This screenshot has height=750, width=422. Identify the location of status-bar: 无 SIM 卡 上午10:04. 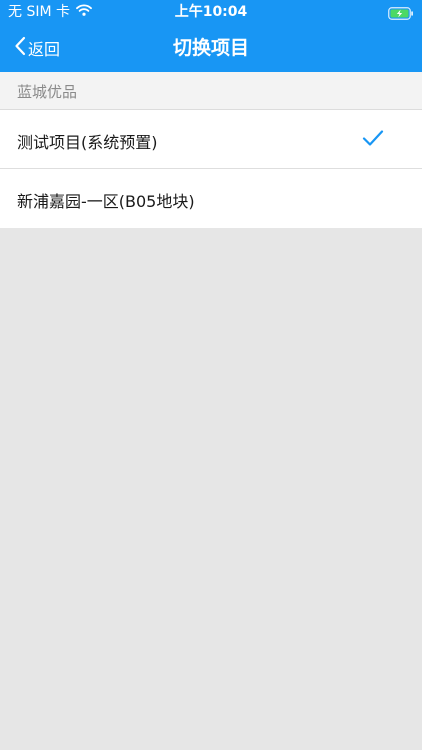
(211, 12).